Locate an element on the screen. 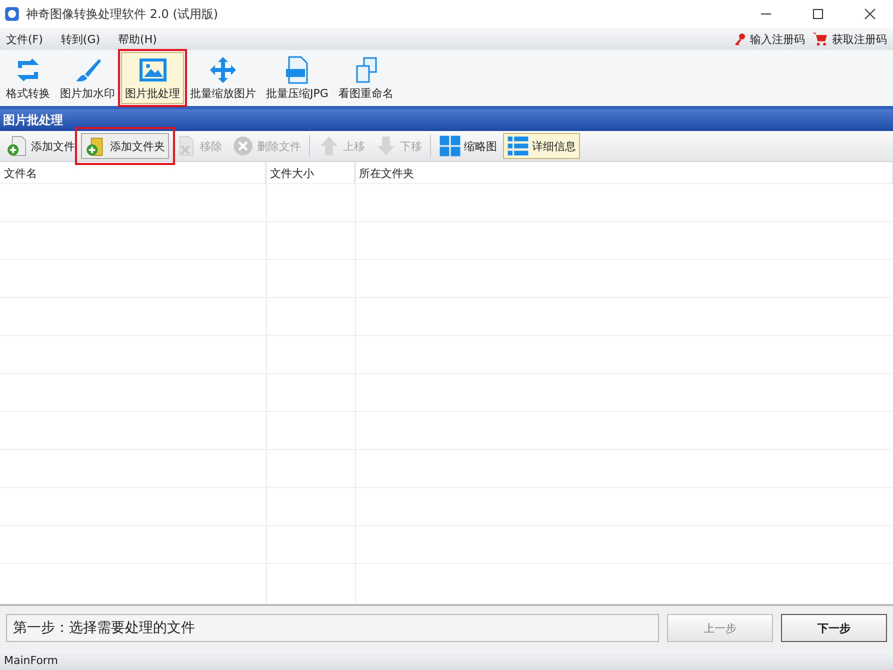  maximize-icon is located at coordinates (818, 14).